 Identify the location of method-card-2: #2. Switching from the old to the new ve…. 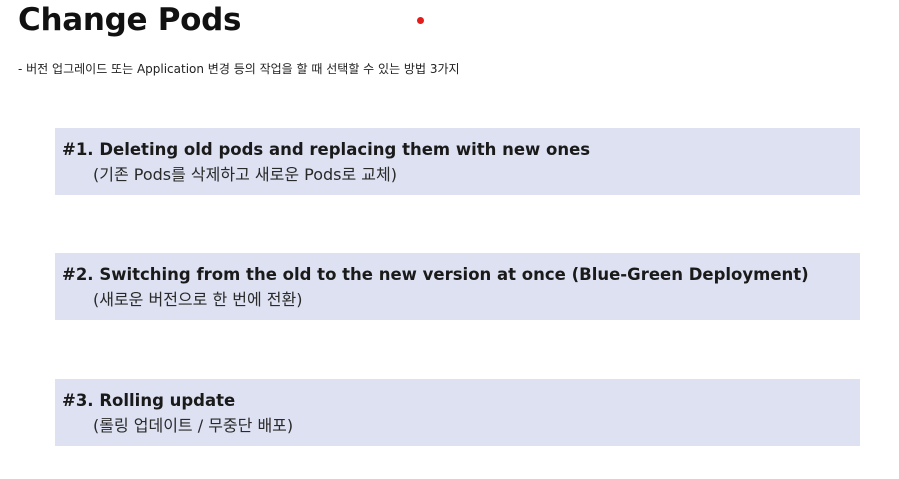
(457, 286).